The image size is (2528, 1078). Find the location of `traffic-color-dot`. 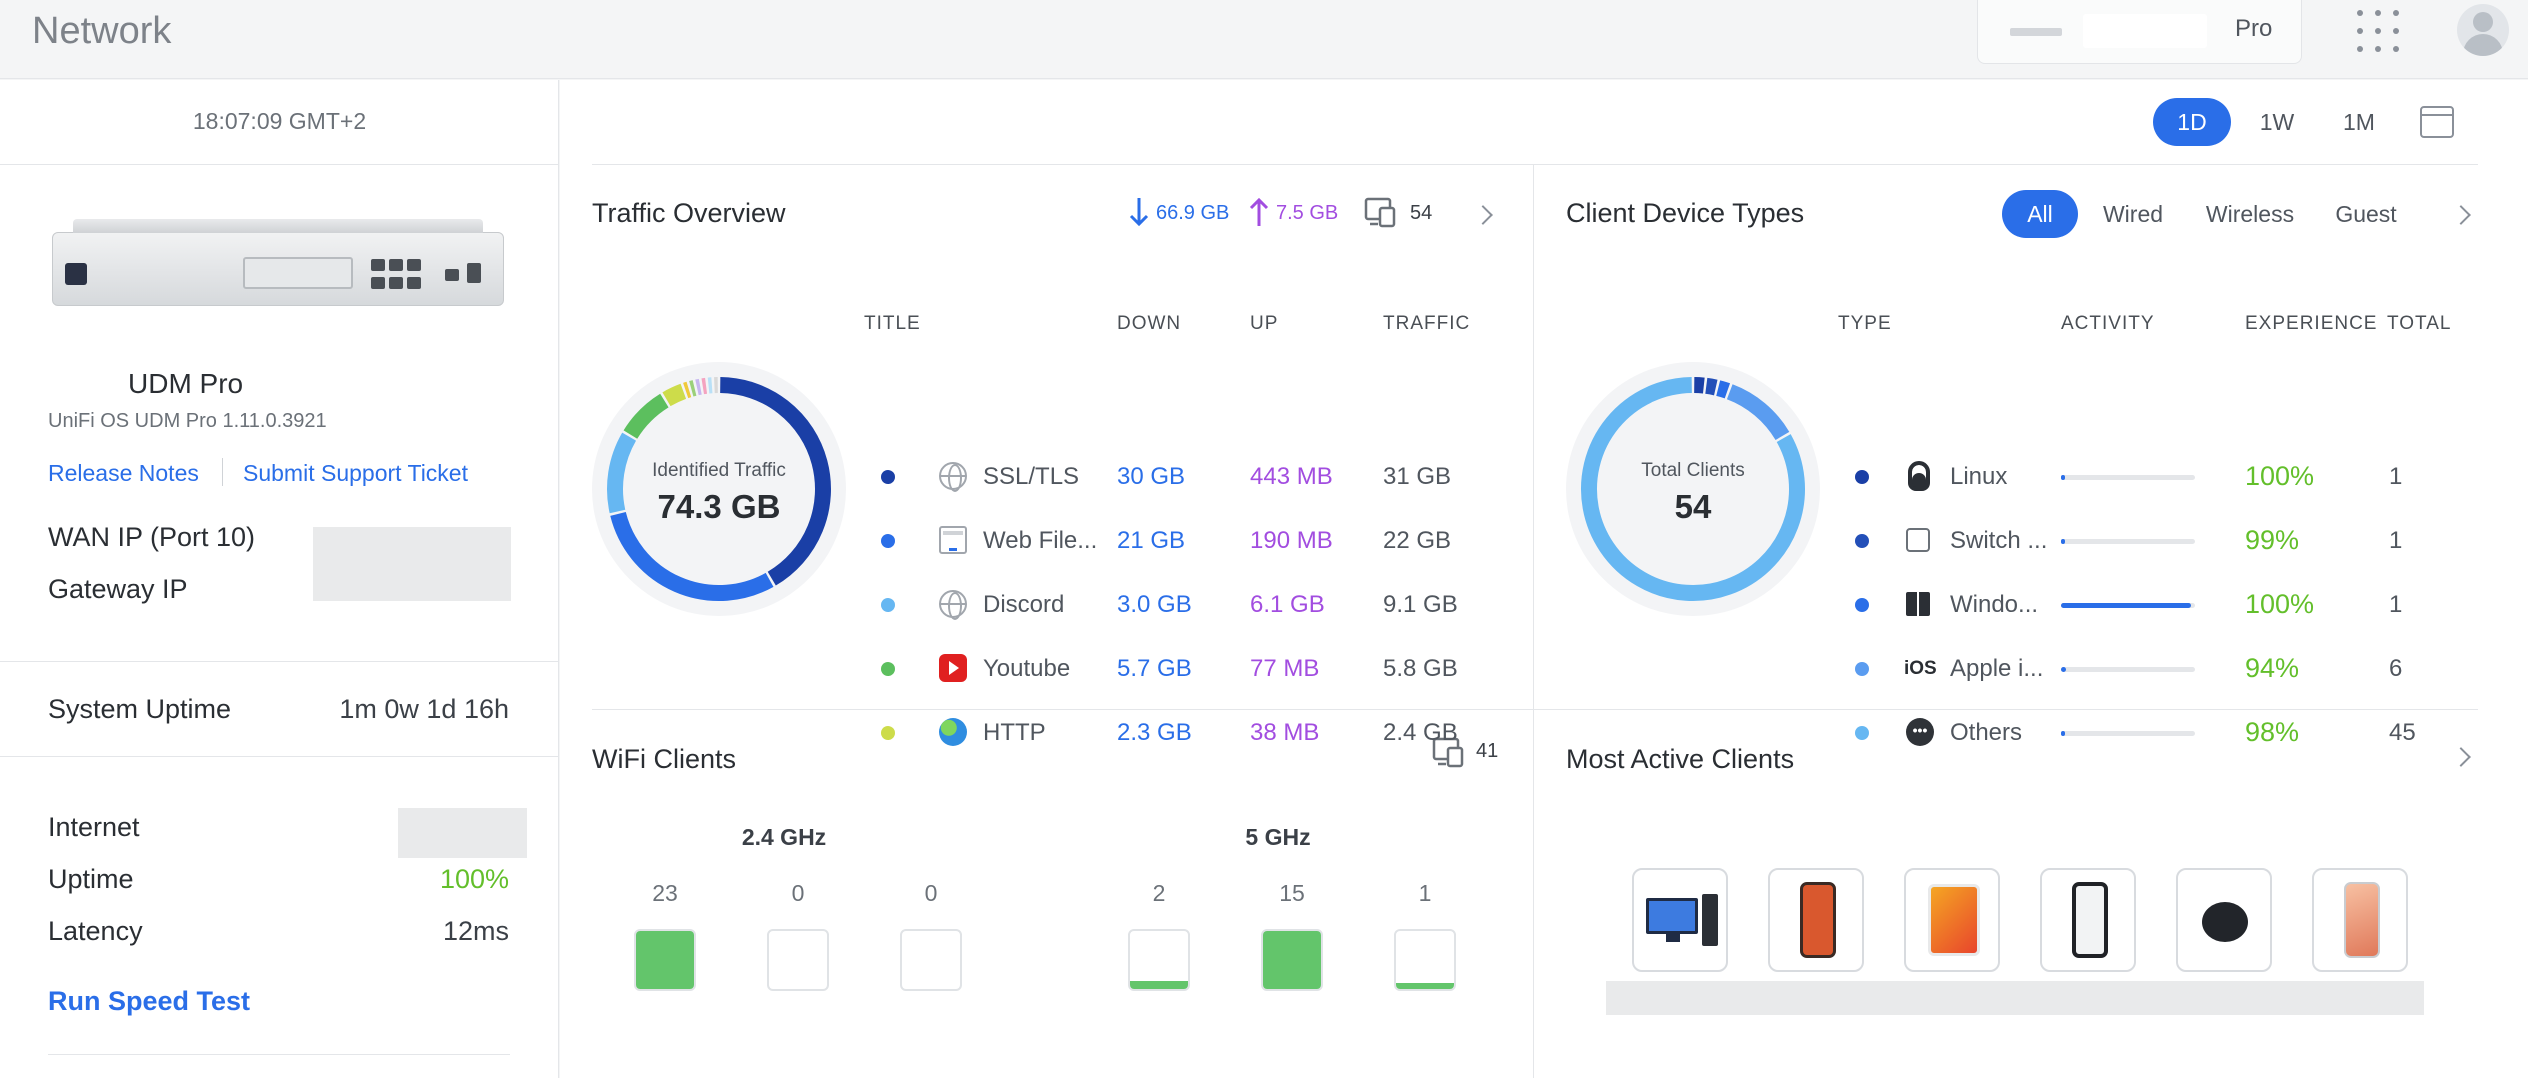

traffic-color-dot is located at coordinates (888, 541).